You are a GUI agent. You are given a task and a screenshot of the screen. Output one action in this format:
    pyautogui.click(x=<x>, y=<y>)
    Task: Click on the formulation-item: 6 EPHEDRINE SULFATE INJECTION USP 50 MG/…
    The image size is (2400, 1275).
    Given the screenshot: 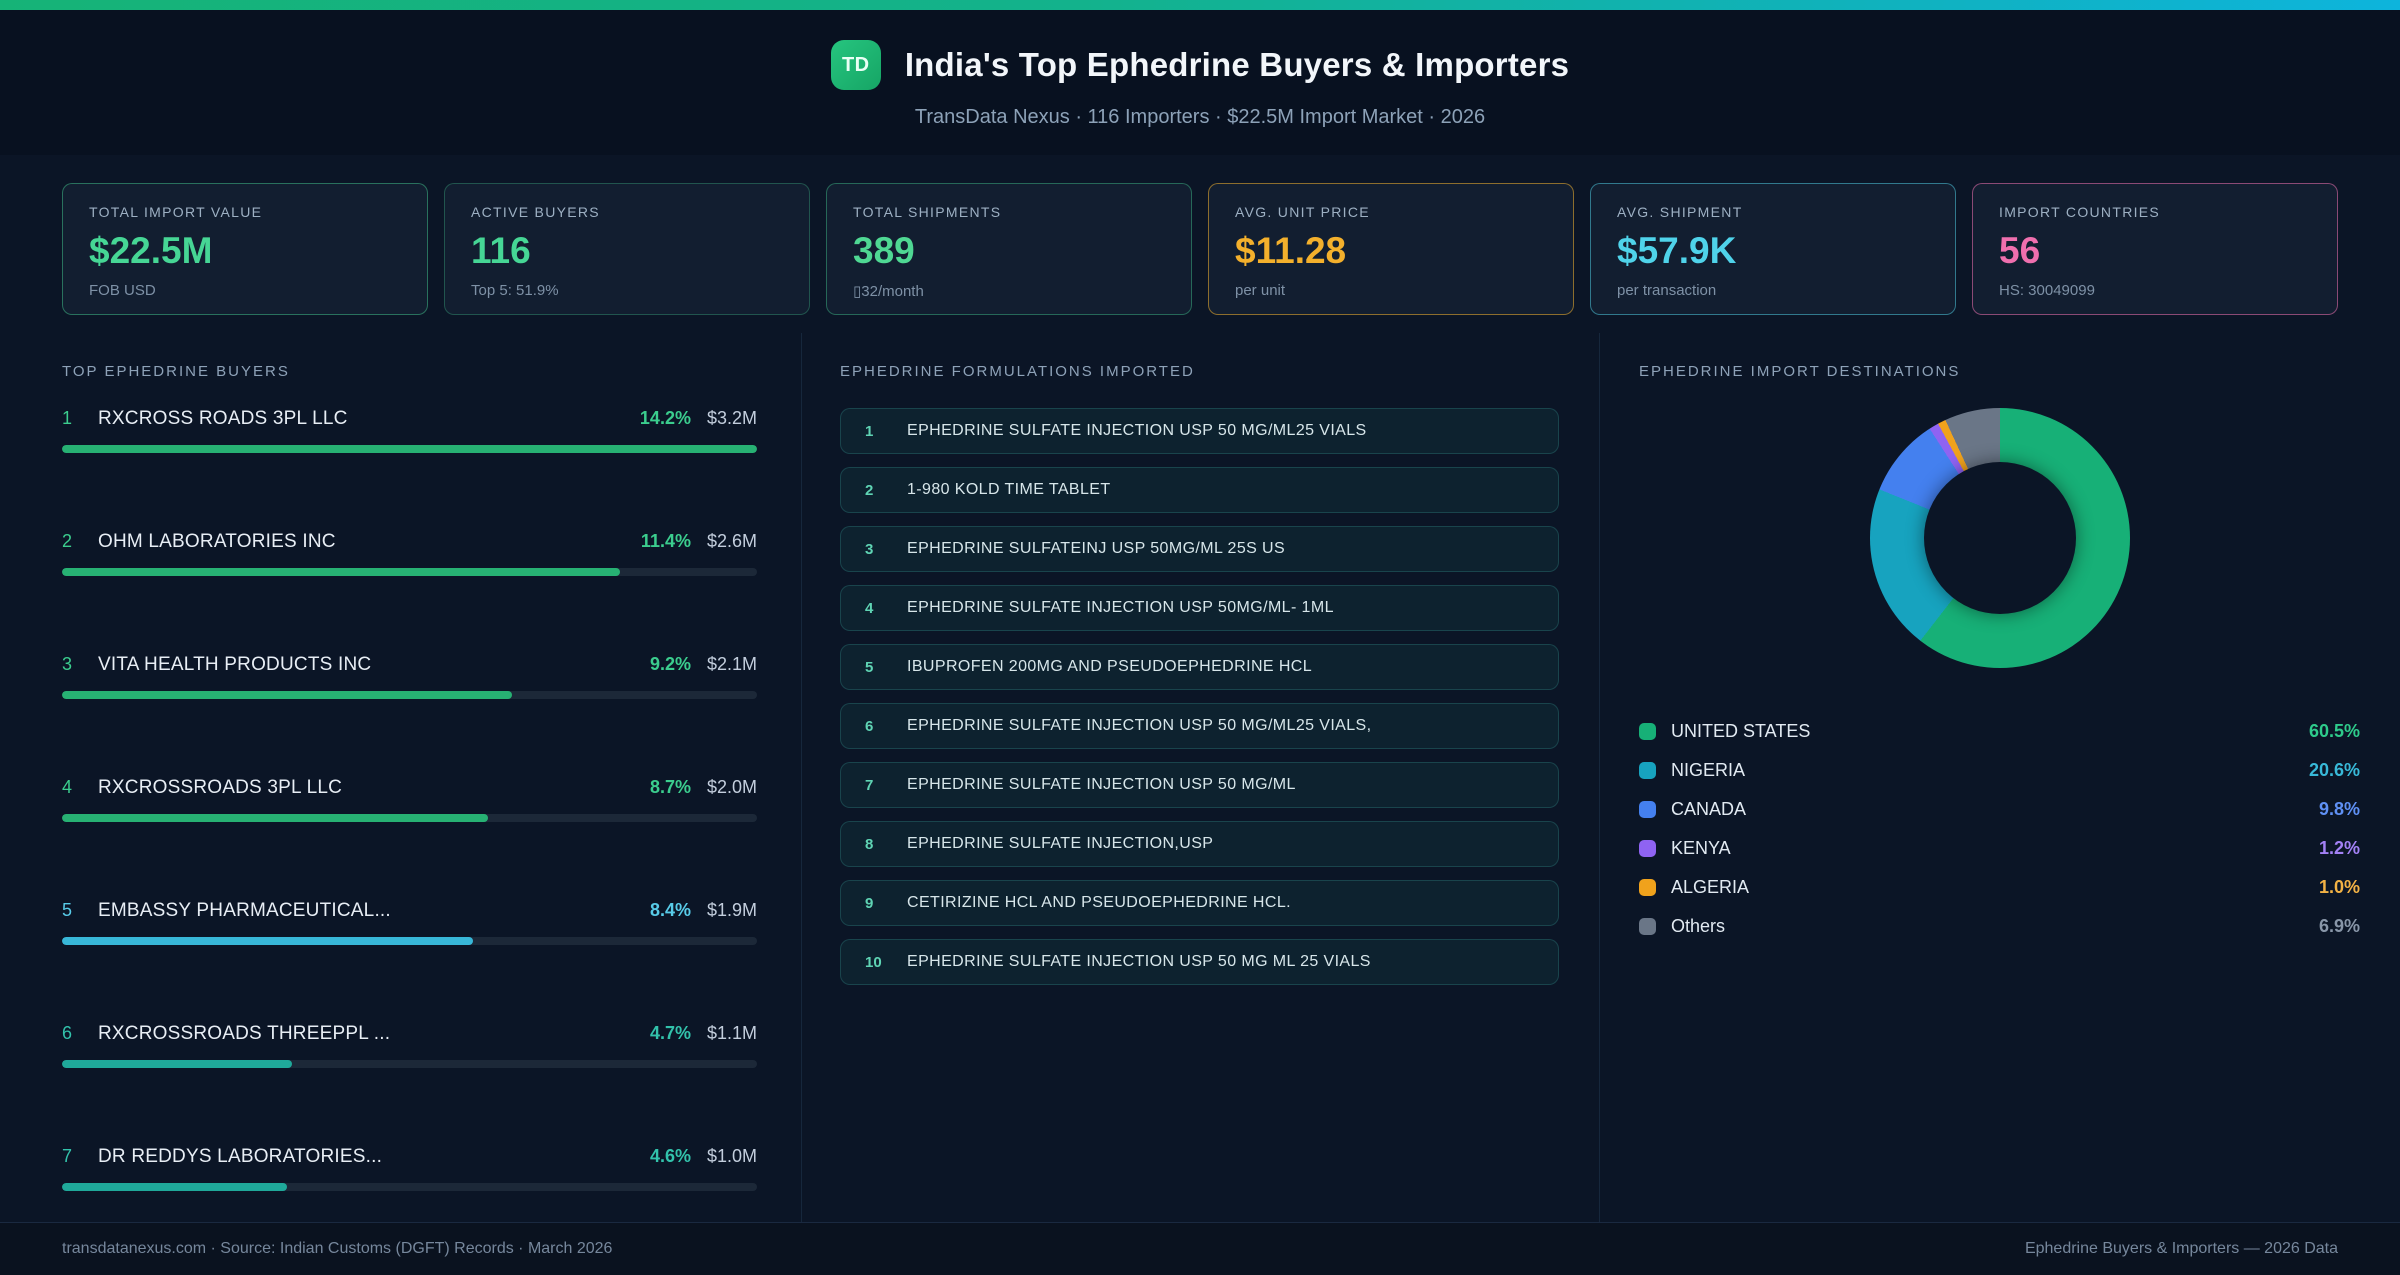 What is the action you would take?
    pyautogui.click(x=1199, y=726)
    